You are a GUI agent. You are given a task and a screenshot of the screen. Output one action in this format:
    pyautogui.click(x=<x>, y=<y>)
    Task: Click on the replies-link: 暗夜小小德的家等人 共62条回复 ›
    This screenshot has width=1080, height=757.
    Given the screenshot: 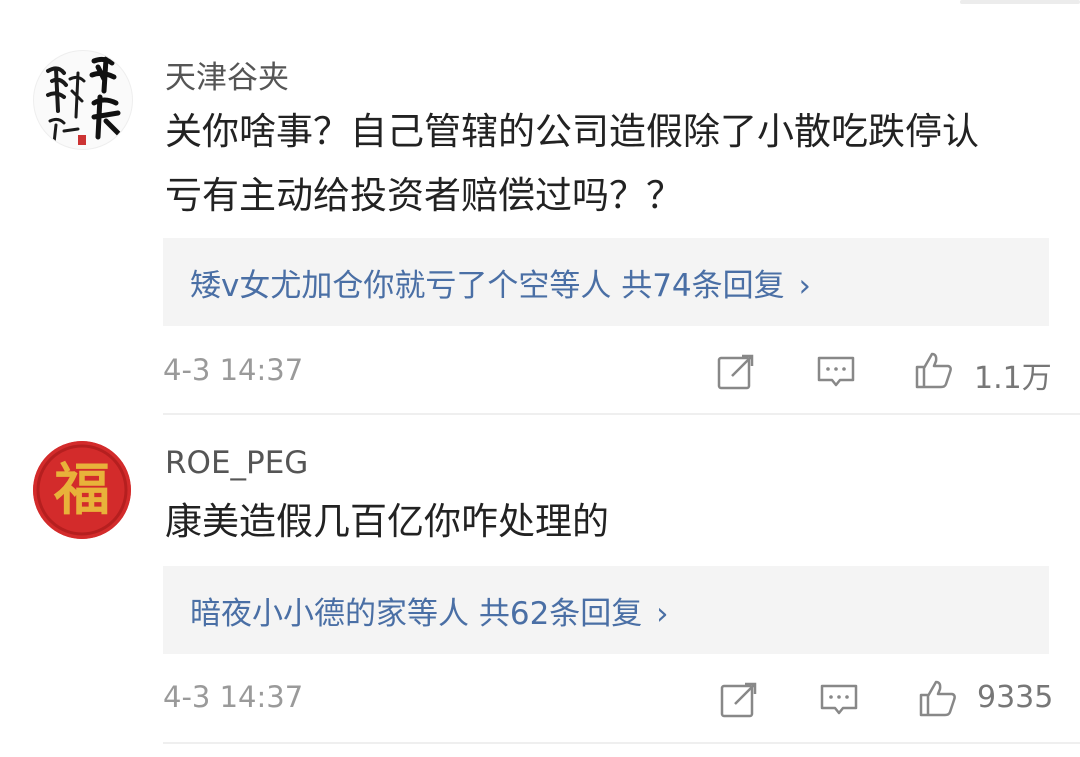 What is the action you would take?
    pyautogui.click(x=429, y=610)
    